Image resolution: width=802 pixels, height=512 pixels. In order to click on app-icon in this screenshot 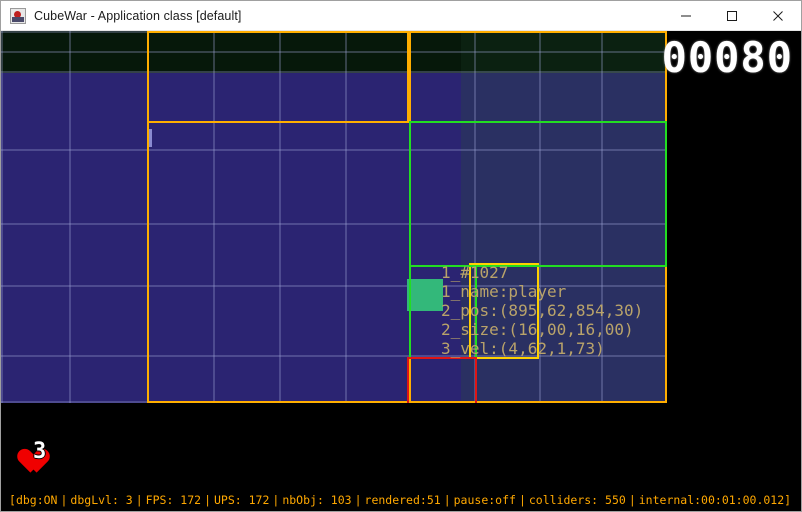, I will do `click(18, 15)`.